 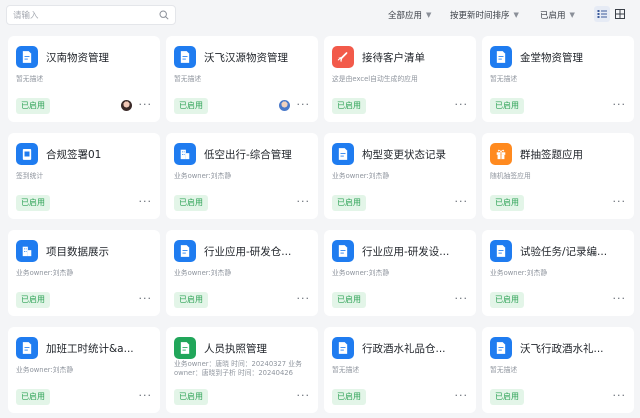 What do you see at coordinates (558, 273) in the screenshot?
I see `app-card: 试验任务/记录编... 业务owner:刘杰静 已启用 ···` at bounding box center [558, 273].